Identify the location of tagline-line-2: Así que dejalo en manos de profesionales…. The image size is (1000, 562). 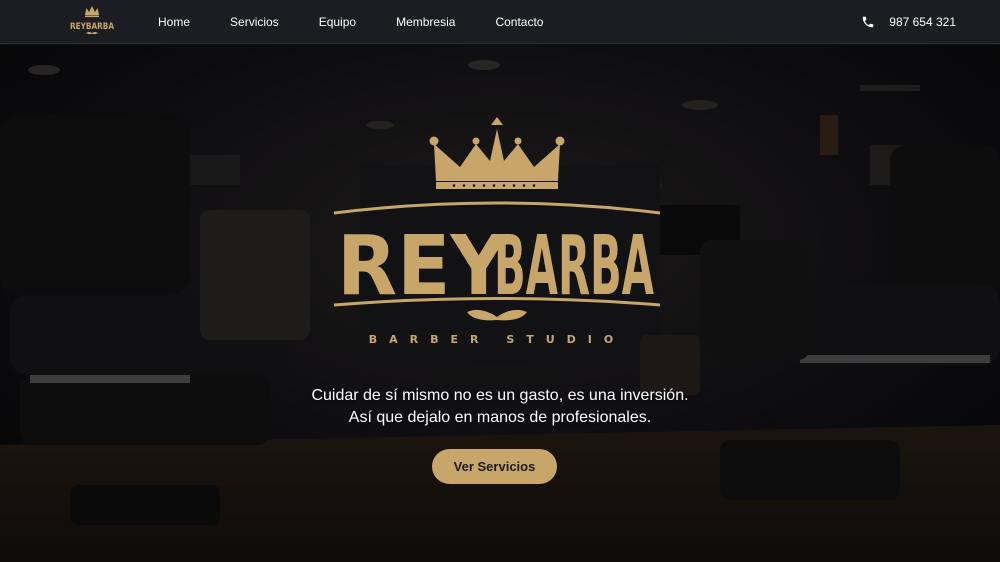
(500, 417).